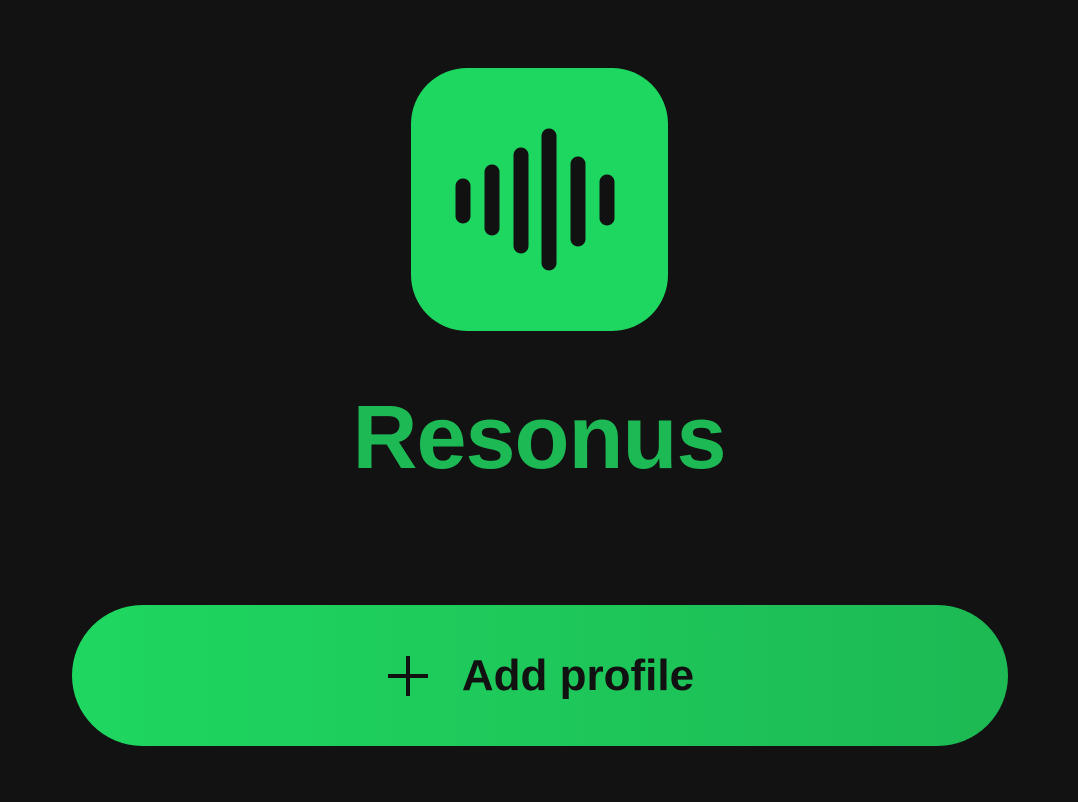 This screenshot has height=802, width=1078. I want to click on add-profile-label: Add profile, so click(578, 675).